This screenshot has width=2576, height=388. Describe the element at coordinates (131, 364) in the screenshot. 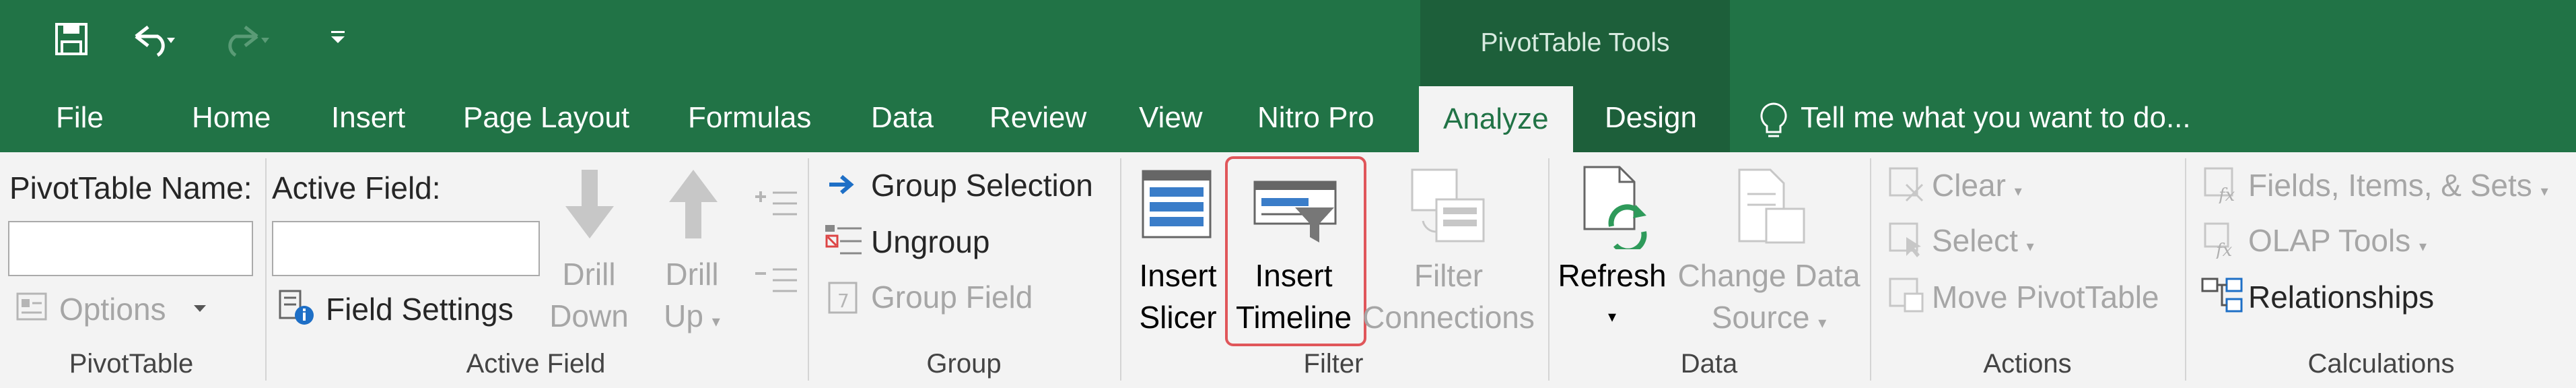

I see `group-label-pivottable: PivotTable` at that location.